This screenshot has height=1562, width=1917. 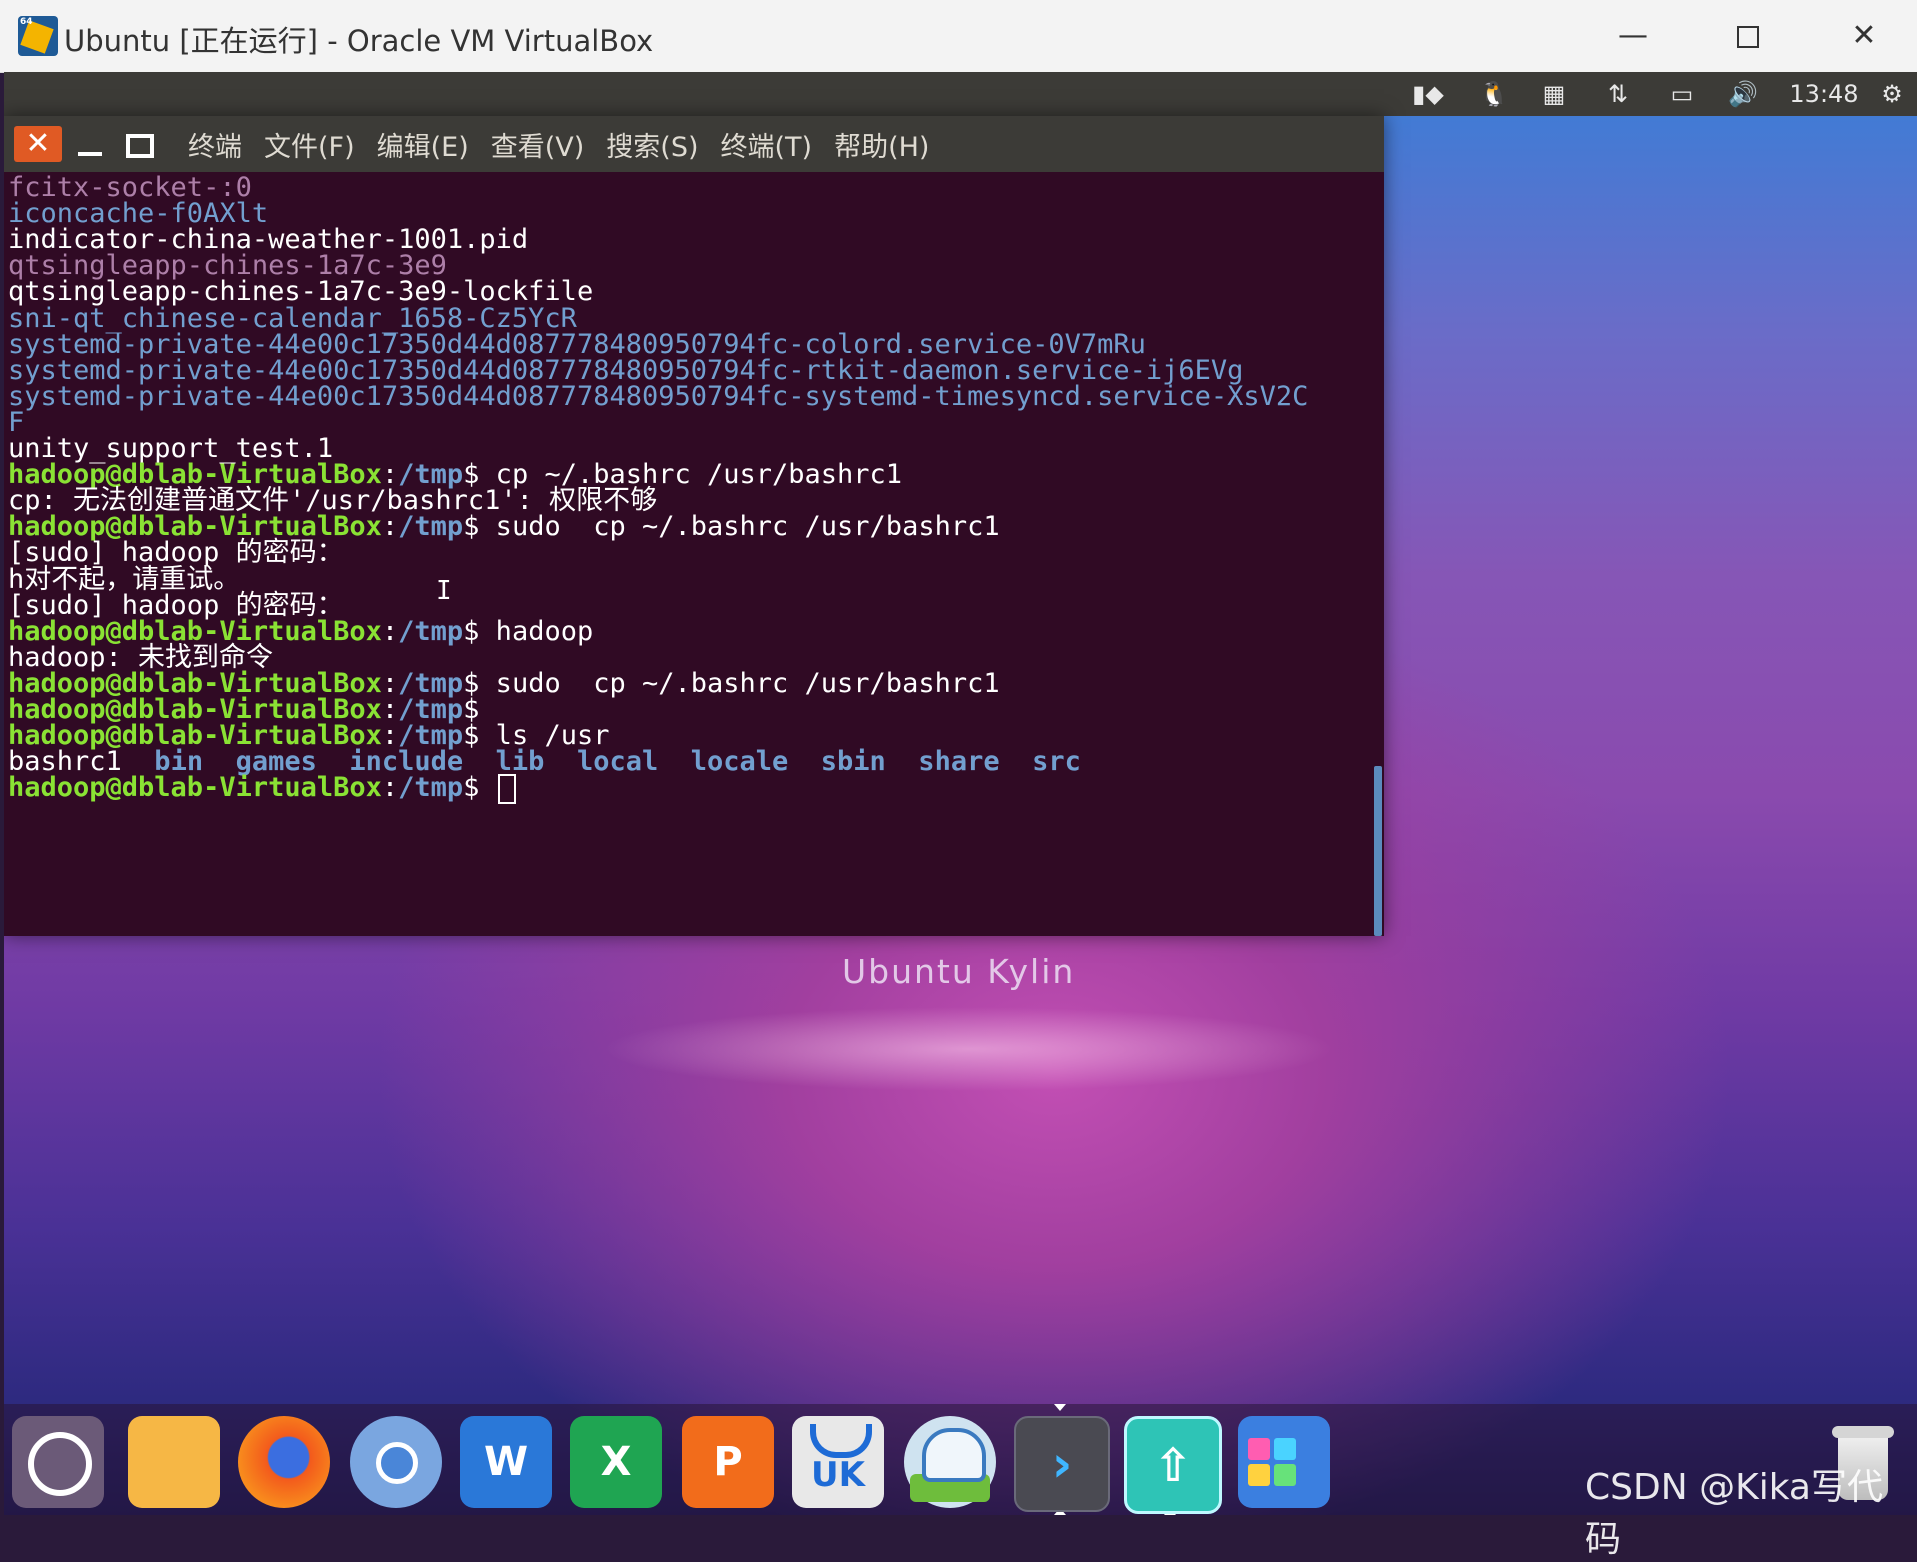 I want to click on keyboard-indicator-icon: ▮◆, so click(x=1428, y=94).